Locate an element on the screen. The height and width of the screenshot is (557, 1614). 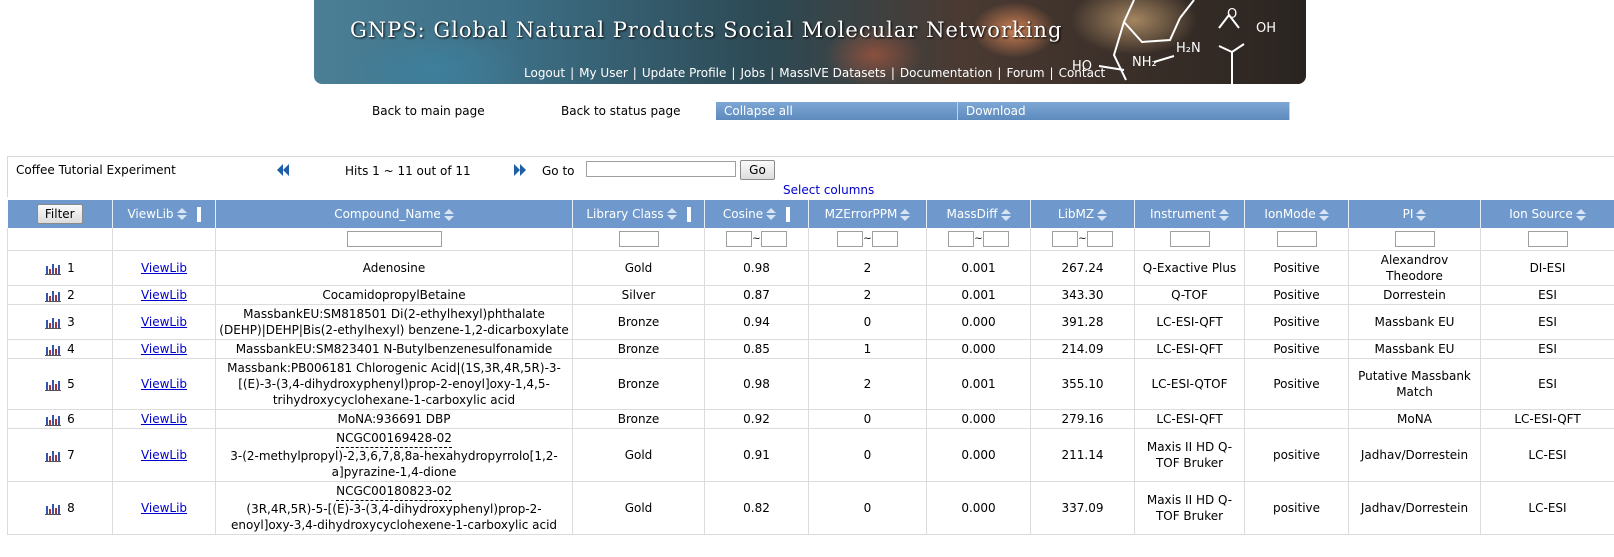
nav-documentation: Documentation is located at coordinates (946, 73).